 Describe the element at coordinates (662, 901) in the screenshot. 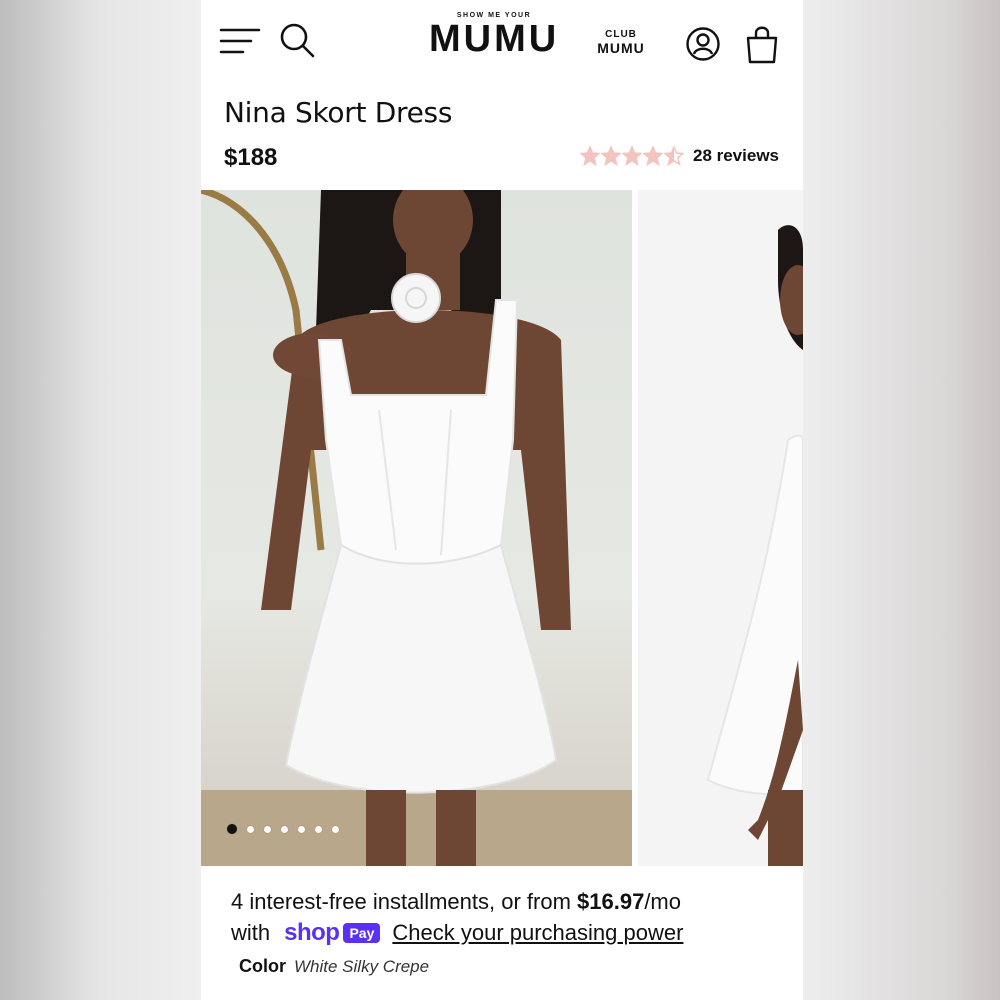

I see `installments-suffix: /mo` at that location.